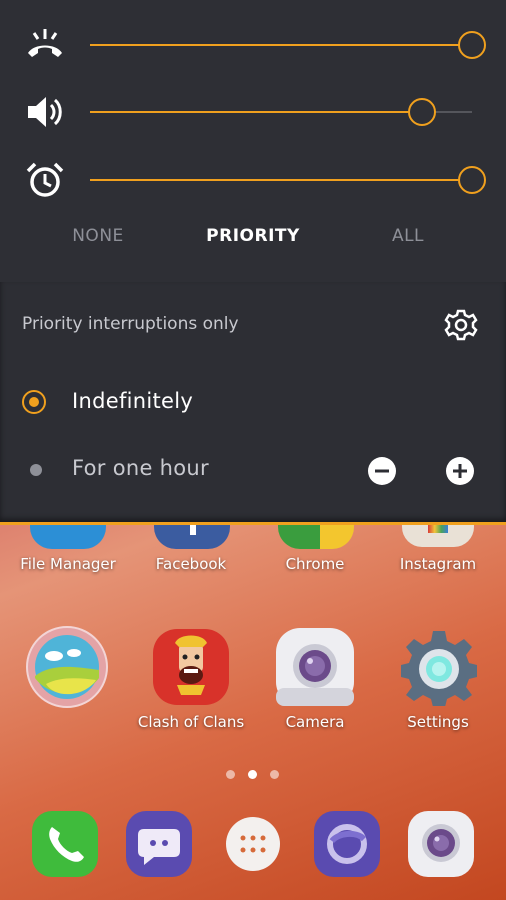 The width and height of the screenshot is (506, 900). Describe the element at coordinates (382, 471) in the screenshot. I see `minus-circle-icon` at that location.